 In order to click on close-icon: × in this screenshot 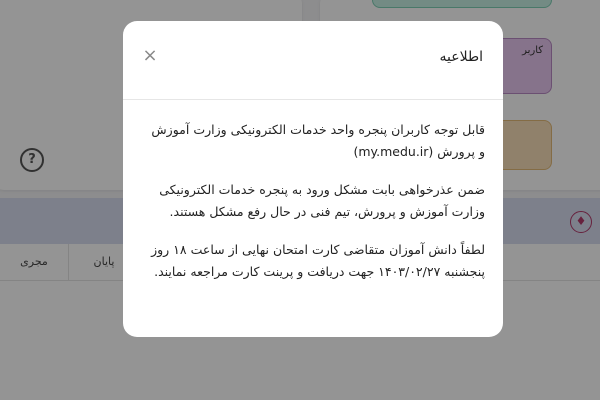, I will do `click(150, 56)`.